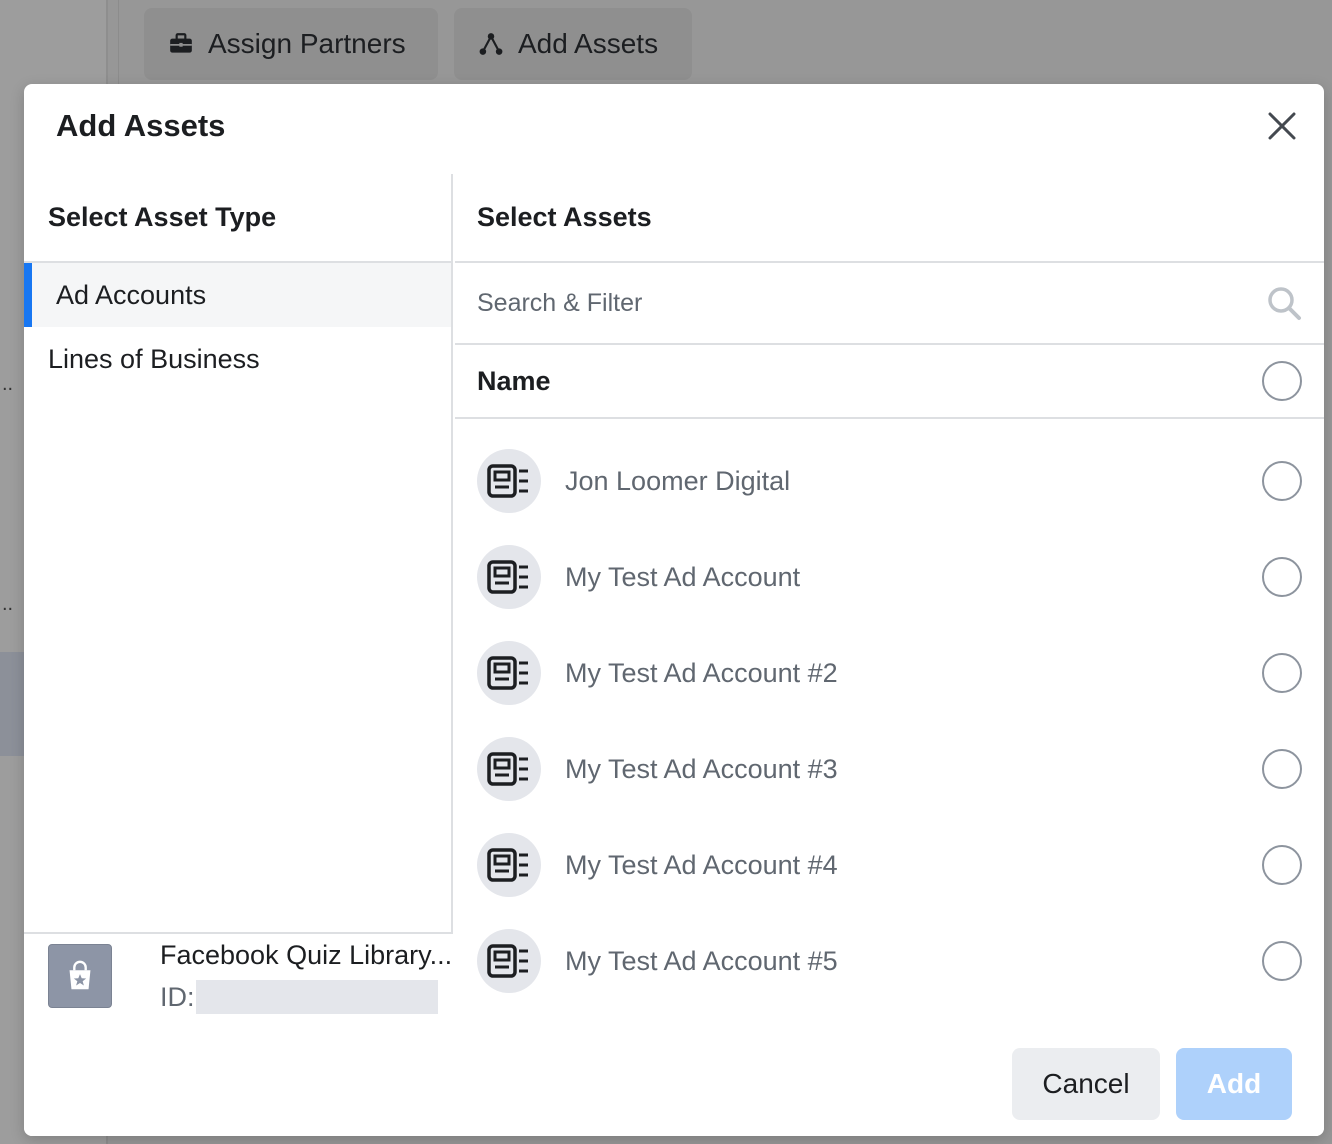 The width and height of the screenshot is (1332, 1144). What do you see at coordinates (154, 358) in the screenshot?
I see `asset-type-label: Lines of Business` at bounding box center [154, 358].